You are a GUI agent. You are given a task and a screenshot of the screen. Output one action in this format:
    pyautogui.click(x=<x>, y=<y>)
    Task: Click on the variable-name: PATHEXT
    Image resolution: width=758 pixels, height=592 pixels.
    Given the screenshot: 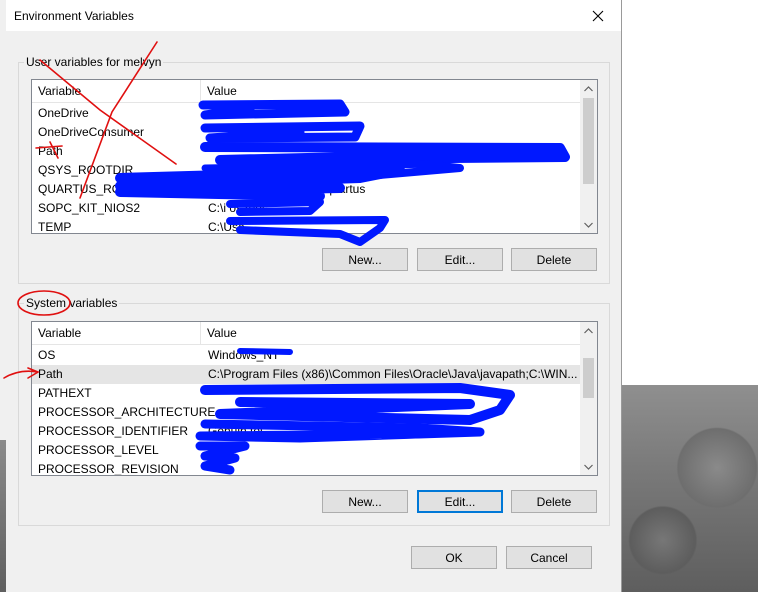 What is the action you would take?
    pyautogui.click(x=65, y=393)
    